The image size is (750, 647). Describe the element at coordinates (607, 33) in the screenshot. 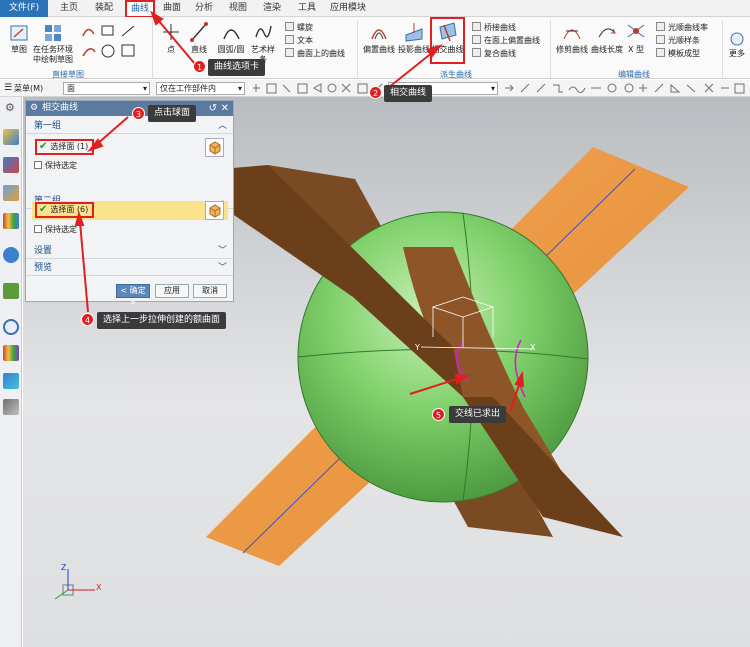

I see `curve-length-icon` at that location.